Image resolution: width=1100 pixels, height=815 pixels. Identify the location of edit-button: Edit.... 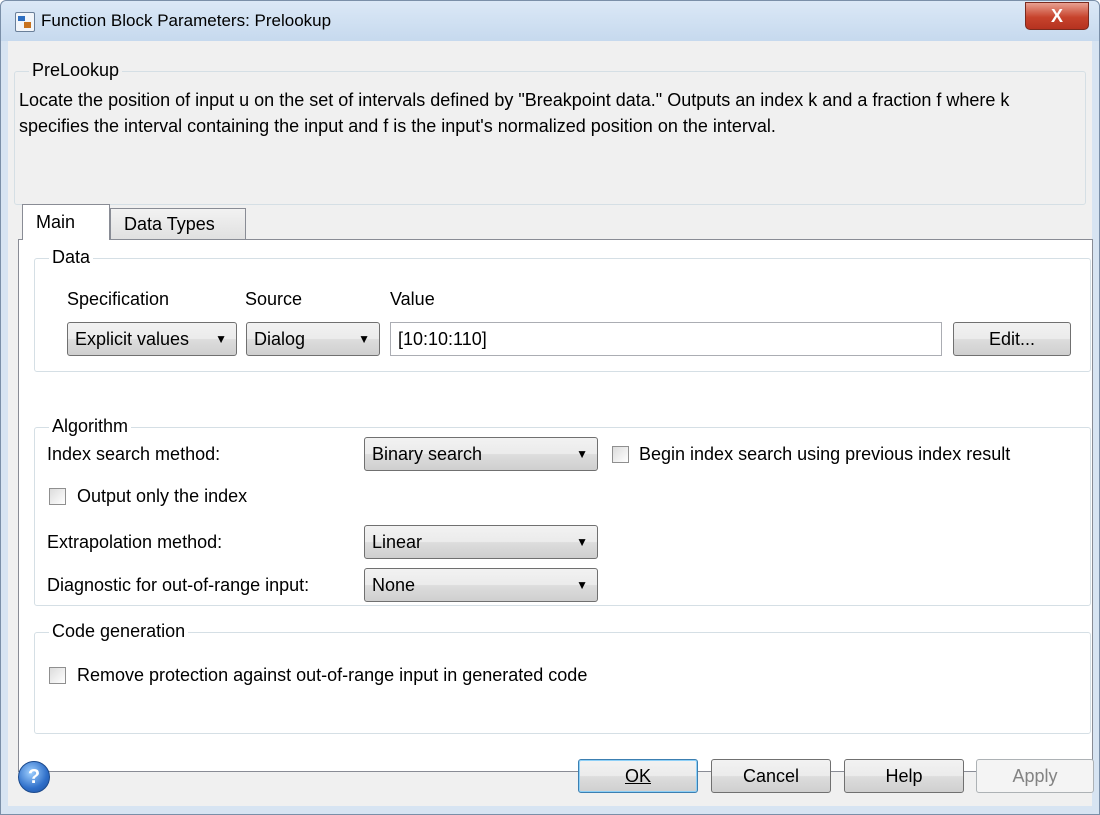
(1012, 339).